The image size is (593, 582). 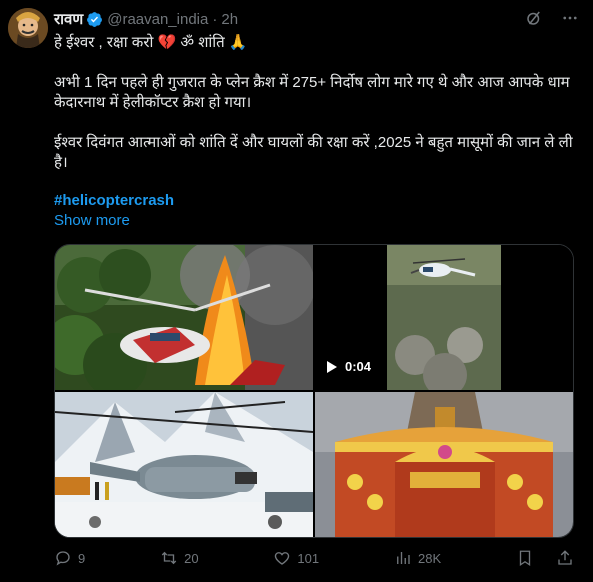 I want to click on like-button: 101, so click(x=296, y=558).